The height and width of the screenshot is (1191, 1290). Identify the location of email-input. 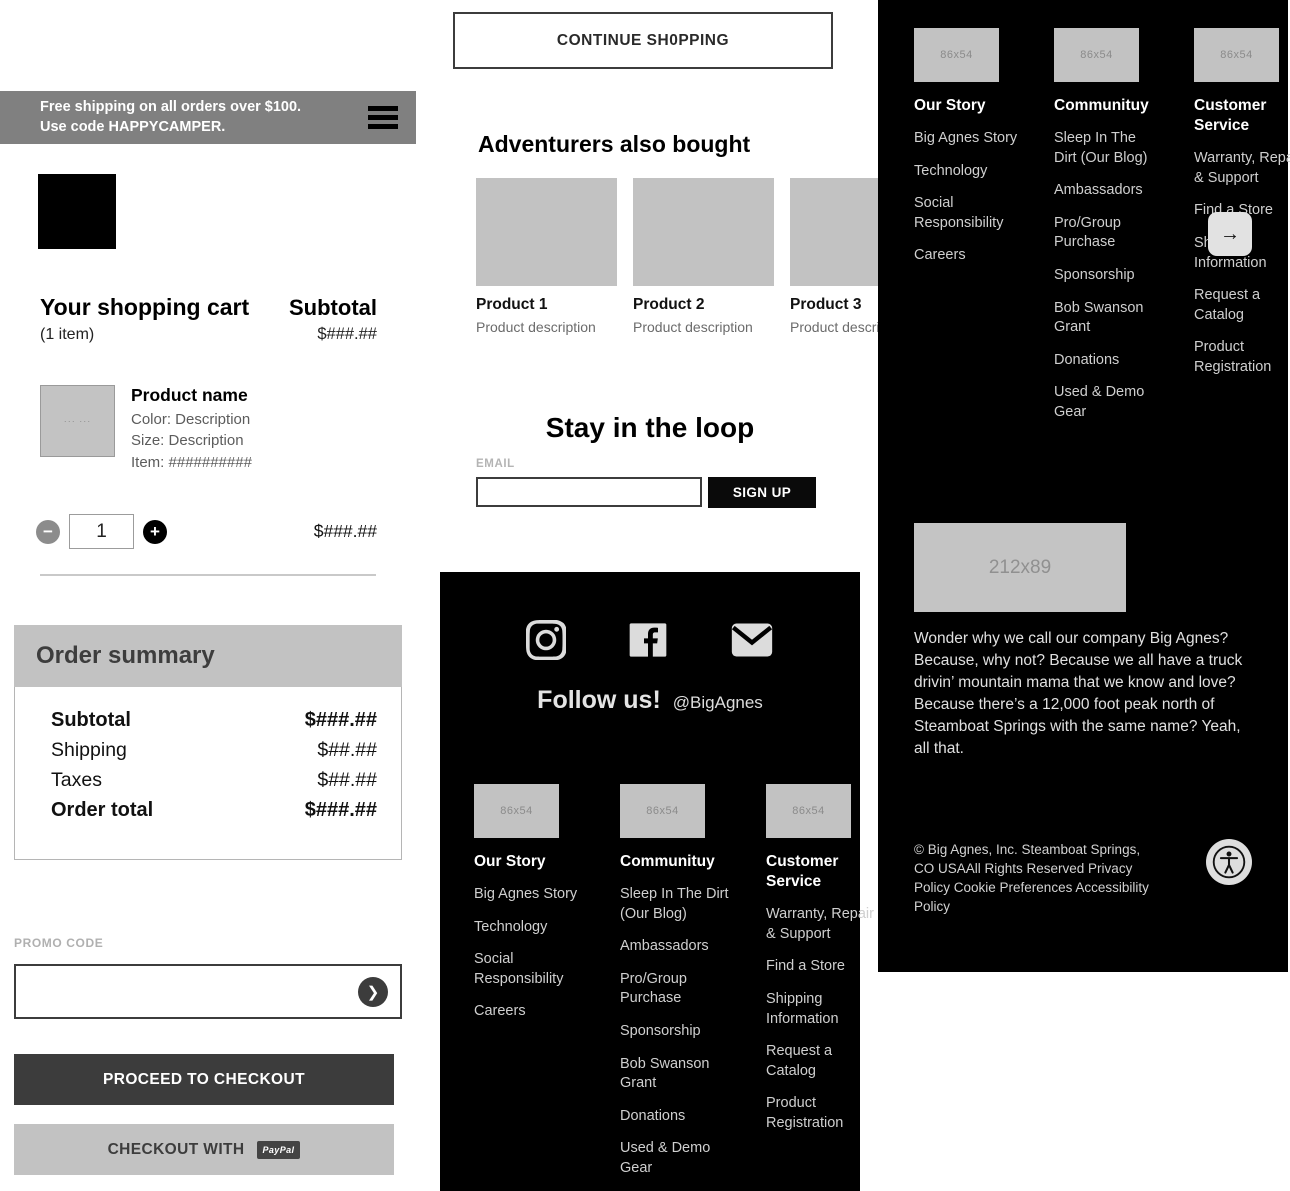
(589, 492).